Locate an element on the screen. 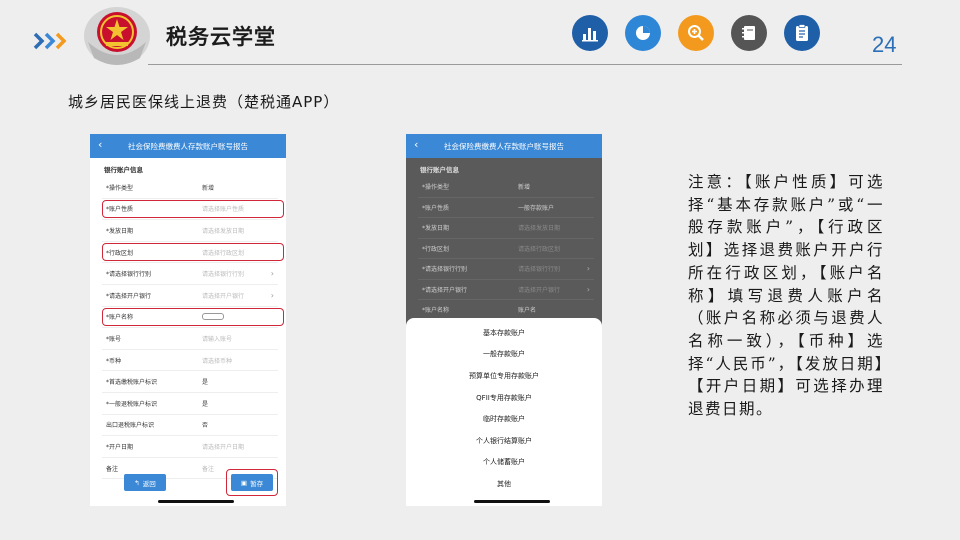 Image resolution: width=960 pixels, height=540 pixels. checklist-icon is located at coordinates (802, 33).